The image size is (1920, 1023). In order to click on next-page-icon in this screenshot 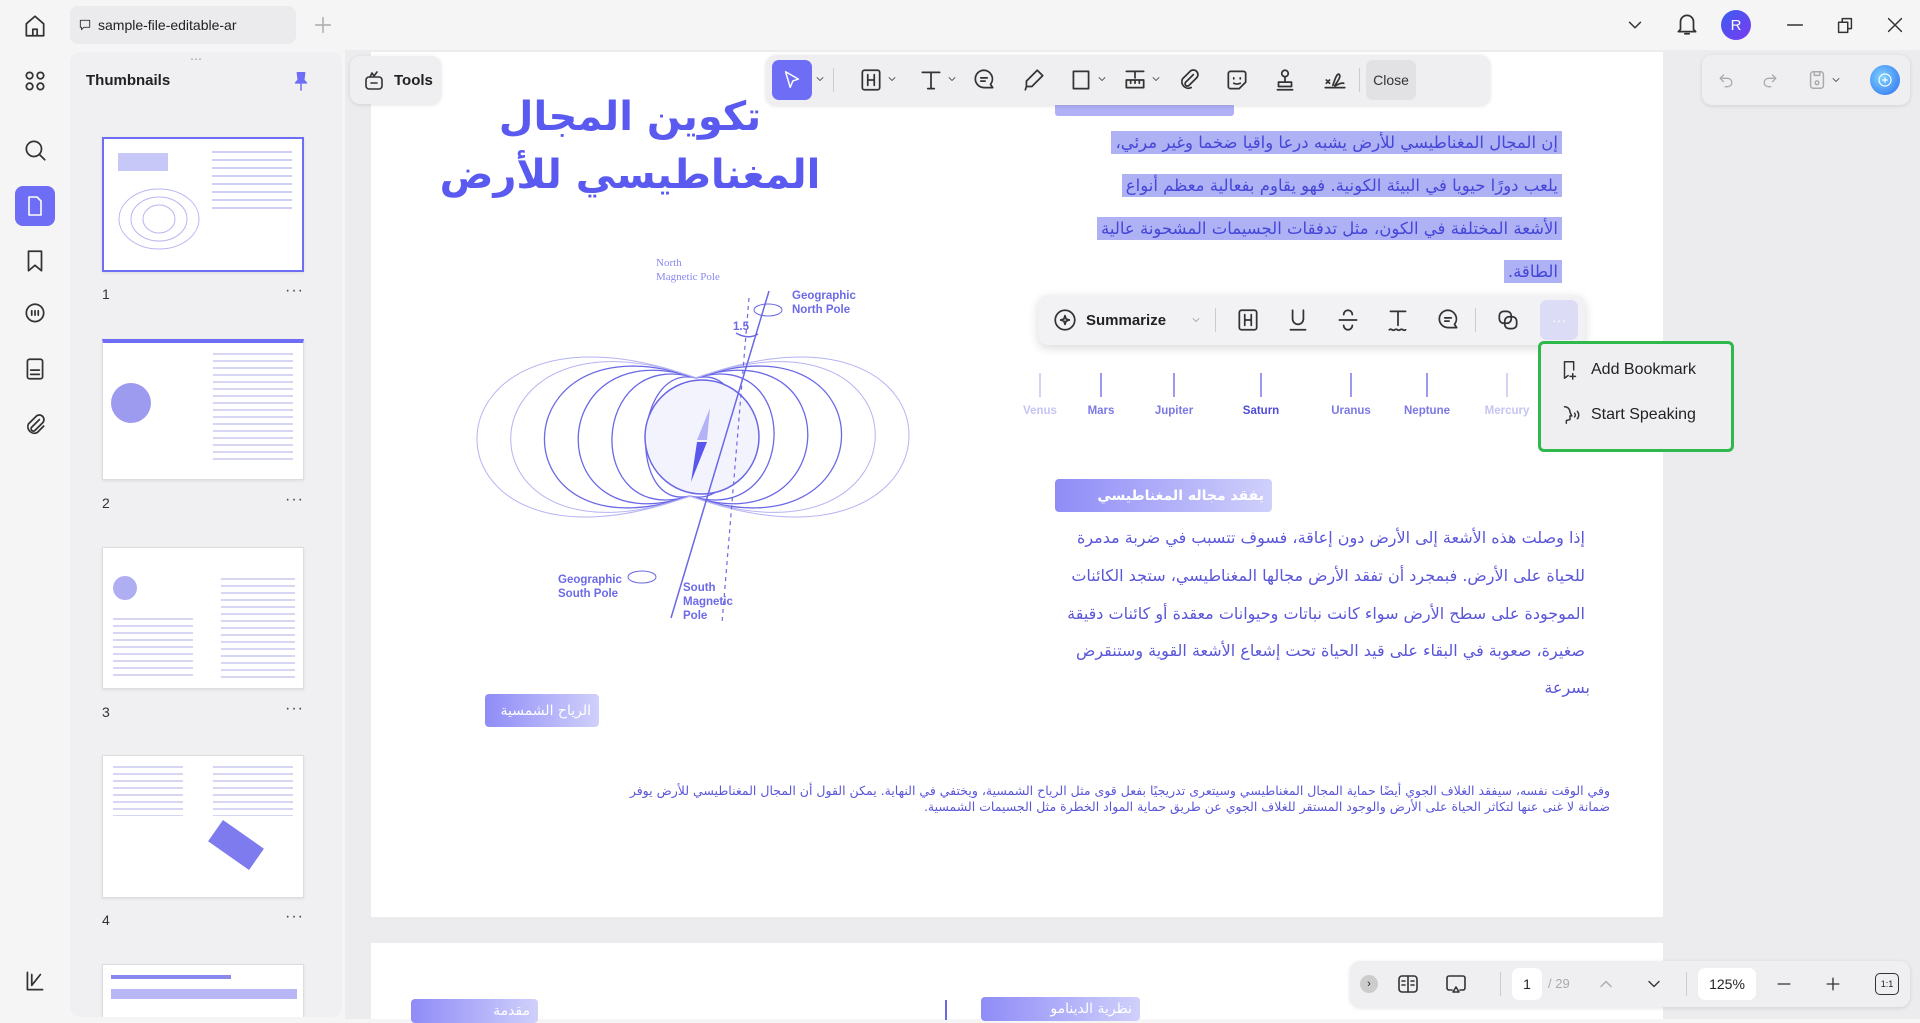, I will do `click(1654, 984)`.